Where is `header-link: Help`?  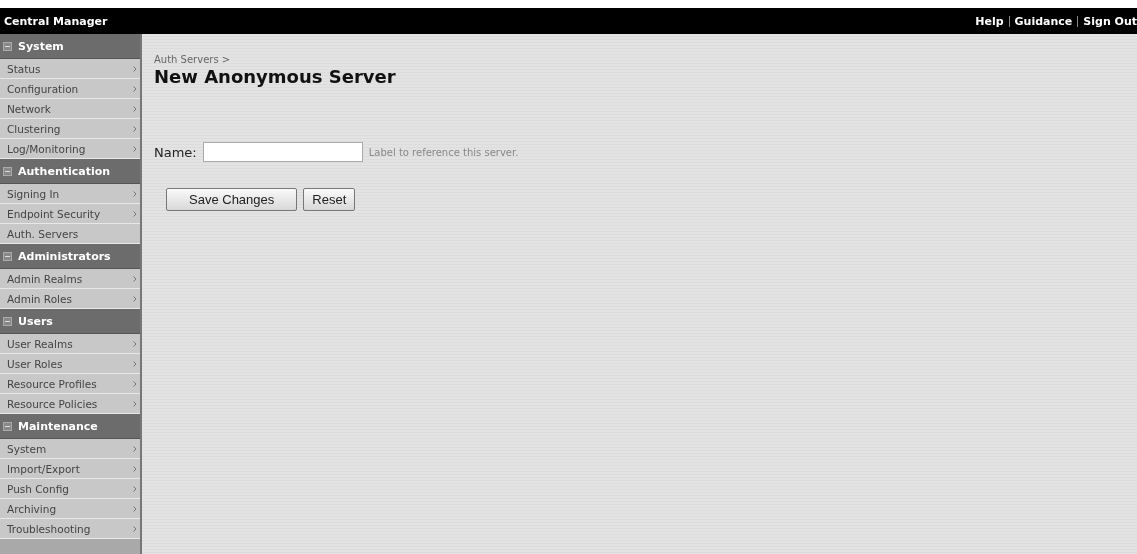
header-link: Help is located at coordinates (989, 21).